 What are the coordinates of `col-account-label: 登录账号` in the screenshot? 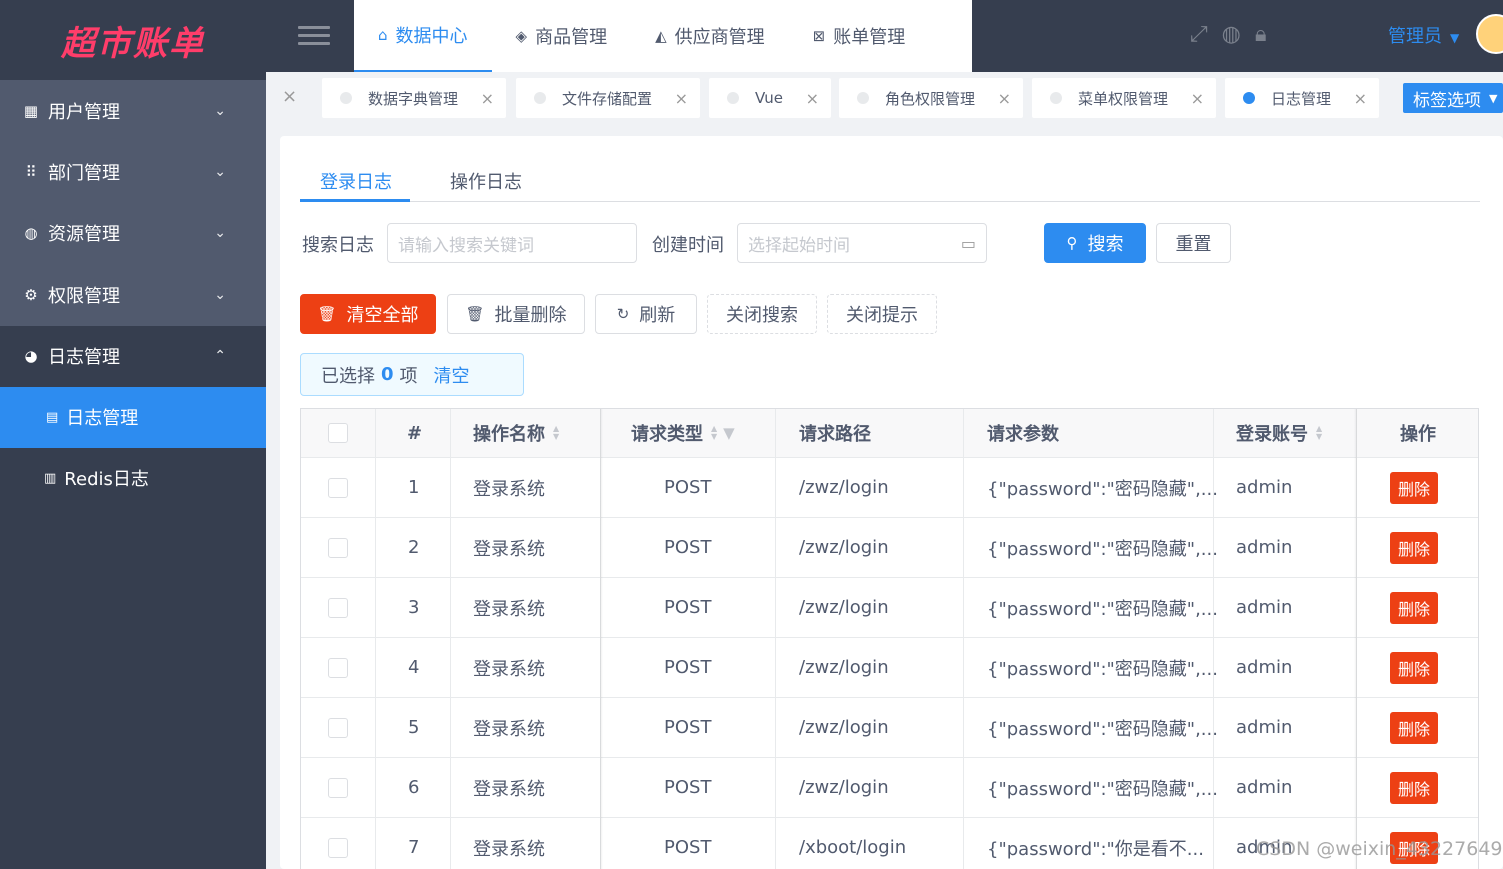 It's located at (1272, 434).